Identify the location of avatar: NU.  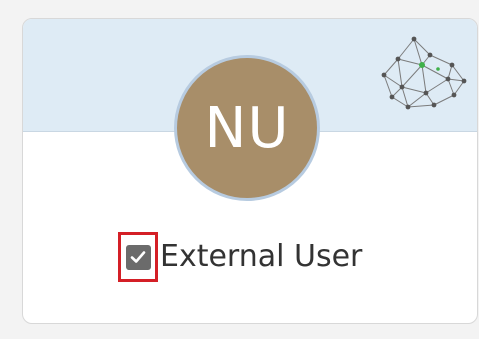
(247, 128).